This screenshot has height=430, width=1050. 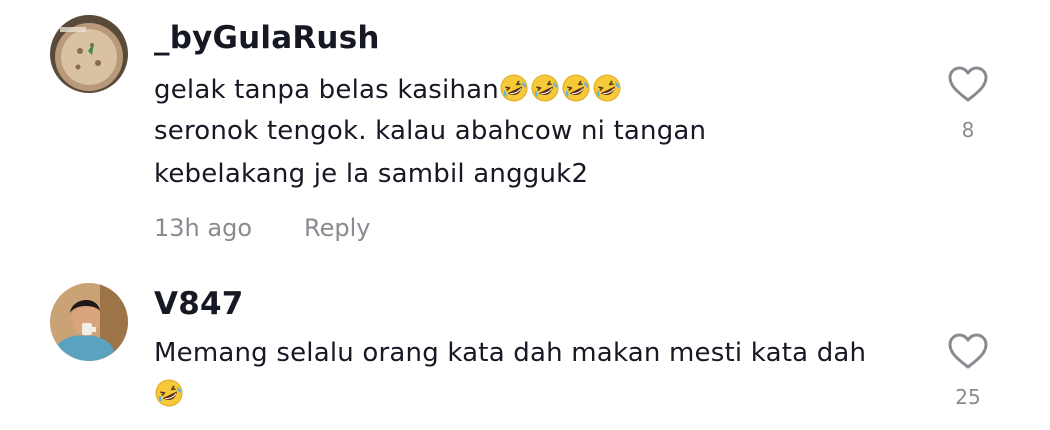 What do you see at coordinates (968, 397) in the screenshot?
I see `like-count: 25` at bounding box center [968, 397].